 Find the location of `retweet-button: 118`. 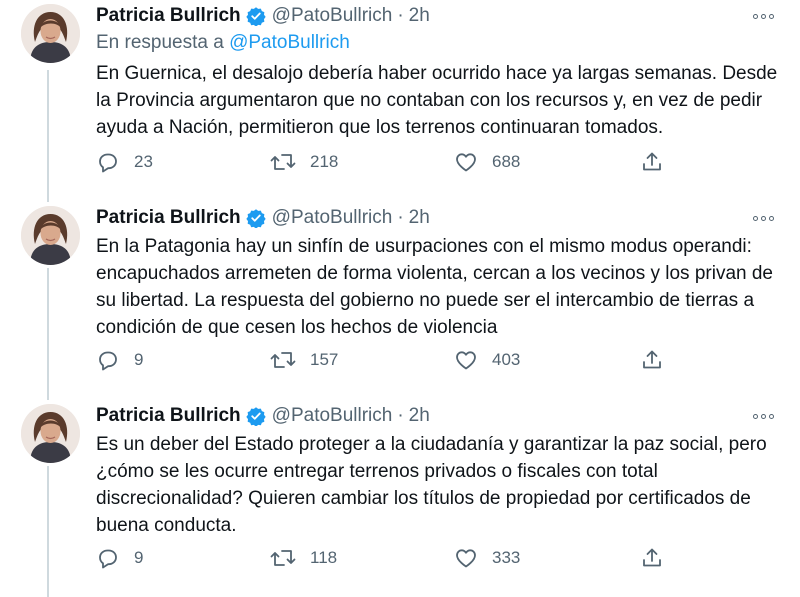

retweet-button: 118 is located at coordinates (303, 558).